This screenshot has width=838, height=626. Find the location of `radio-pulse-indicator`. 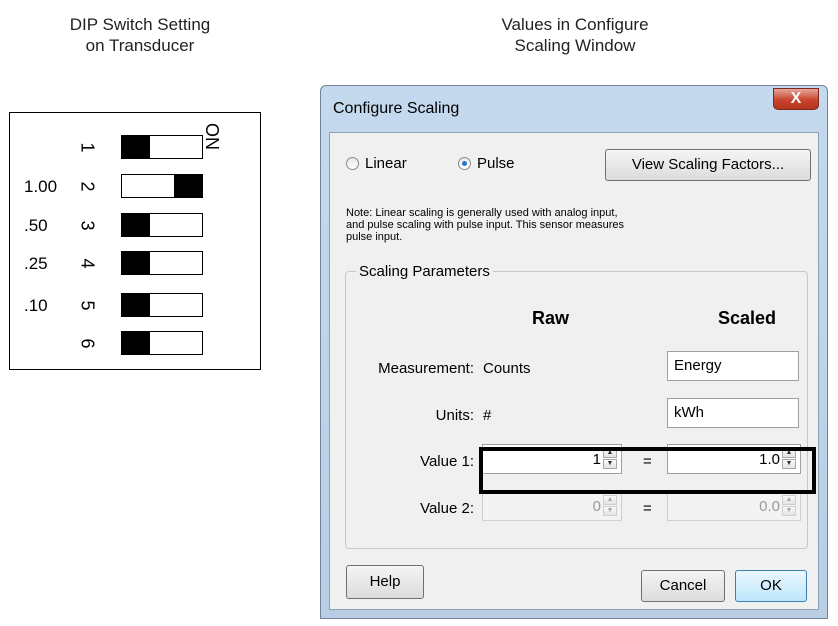

radio-pulse-indicator is located at coordinates (464, 163).